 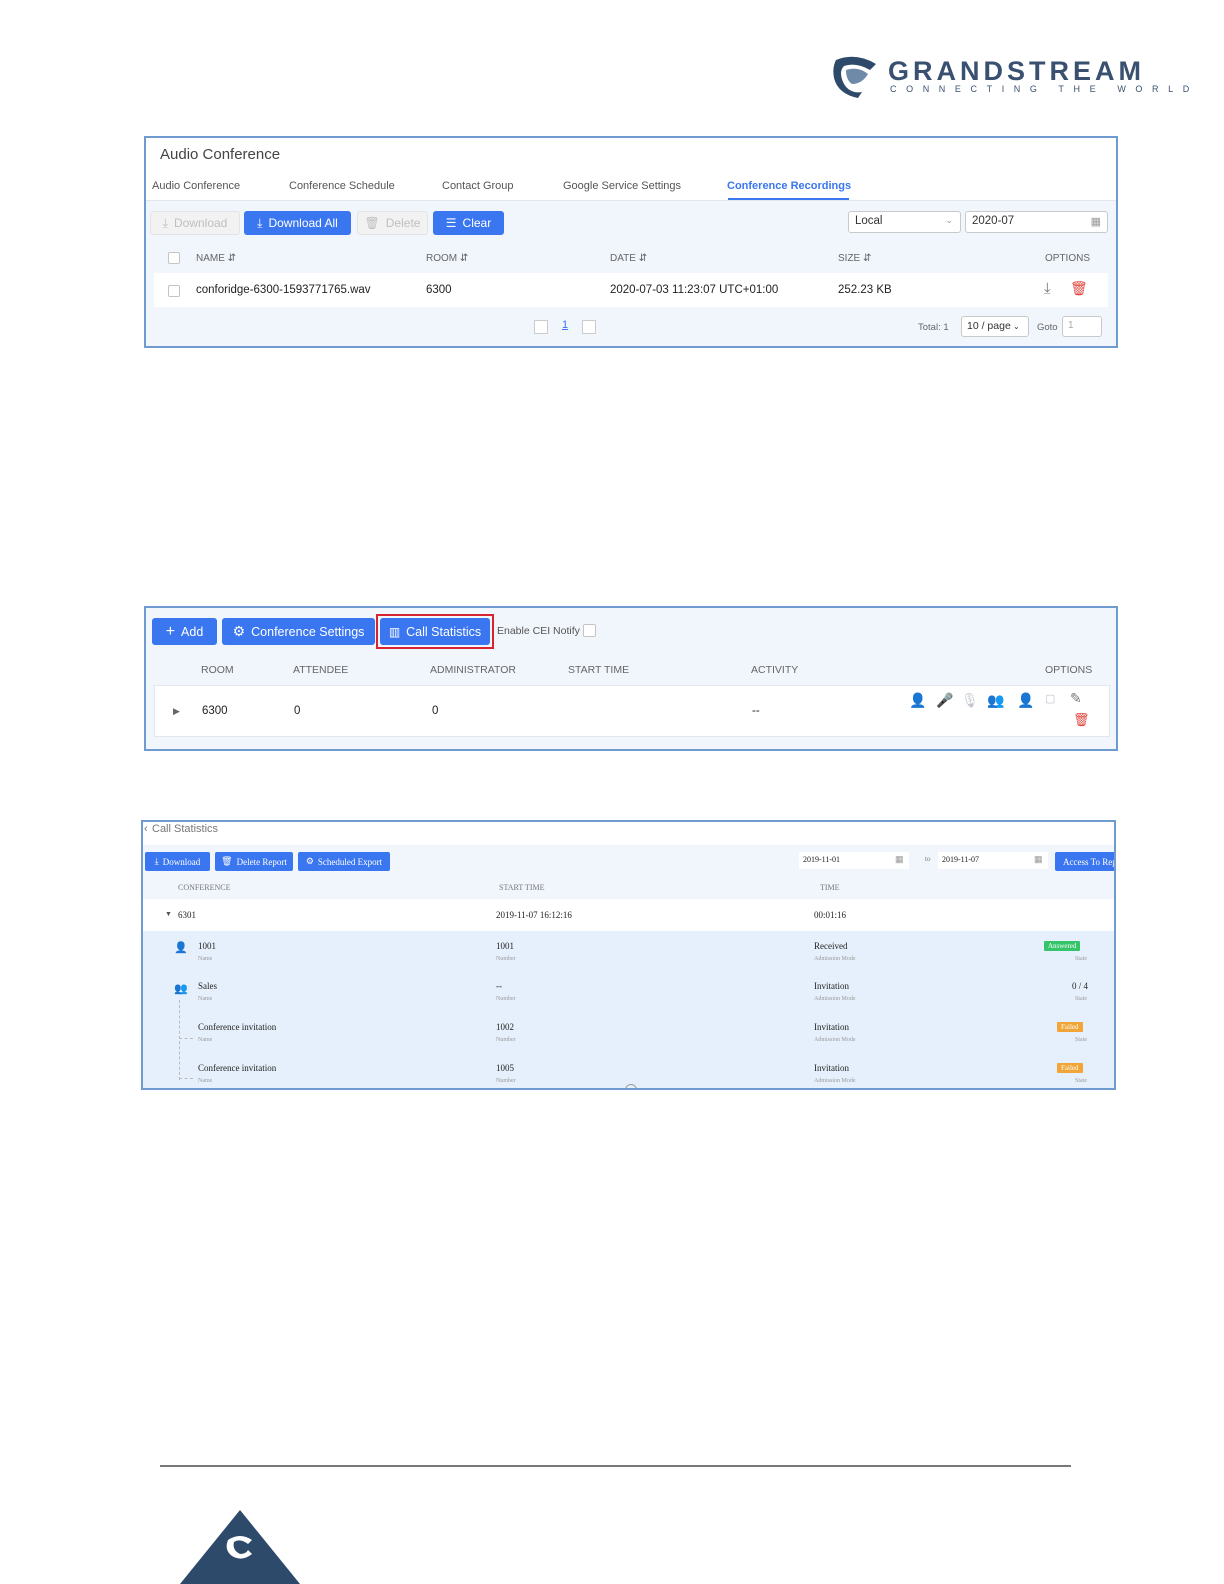 I want to click on delete-button: 🗑 Delete, so click(x=392, y=223).